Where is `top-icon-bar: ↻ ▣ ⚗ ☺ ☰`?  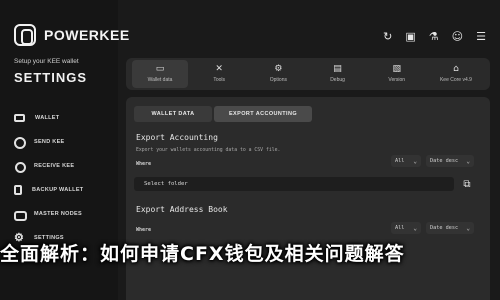
top-icon-bar: ↻ ▣ ⚗ ☺ ☰ is located at coordinates (434, 37).